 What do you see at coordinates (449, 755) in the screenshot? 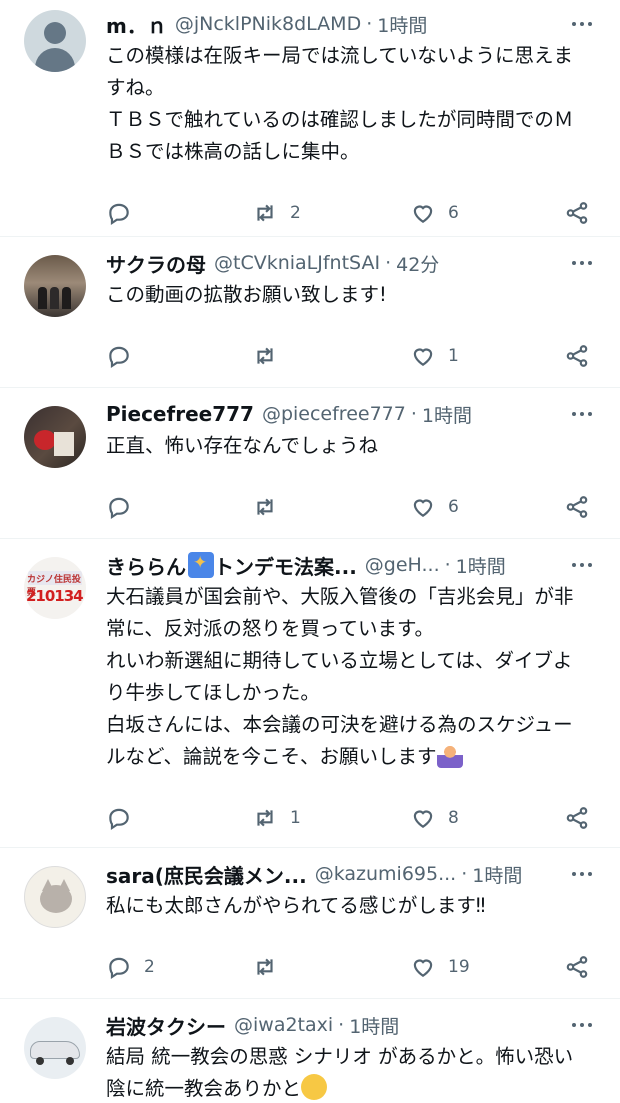
I see `bowing-person-emoji-icon` at bounding box center [449, 755].